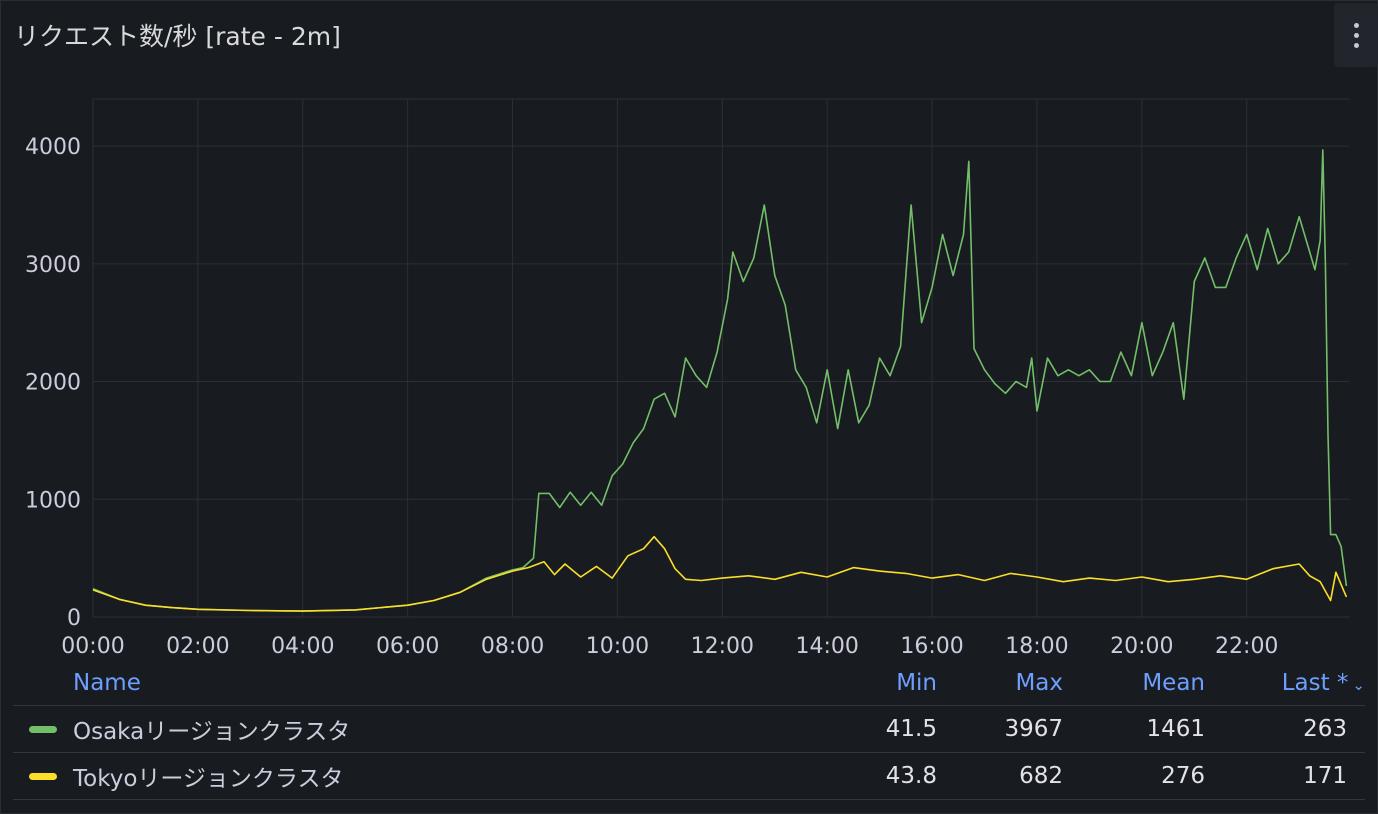  I want to click on x-tick-label: 00:00, so click(92, 646).